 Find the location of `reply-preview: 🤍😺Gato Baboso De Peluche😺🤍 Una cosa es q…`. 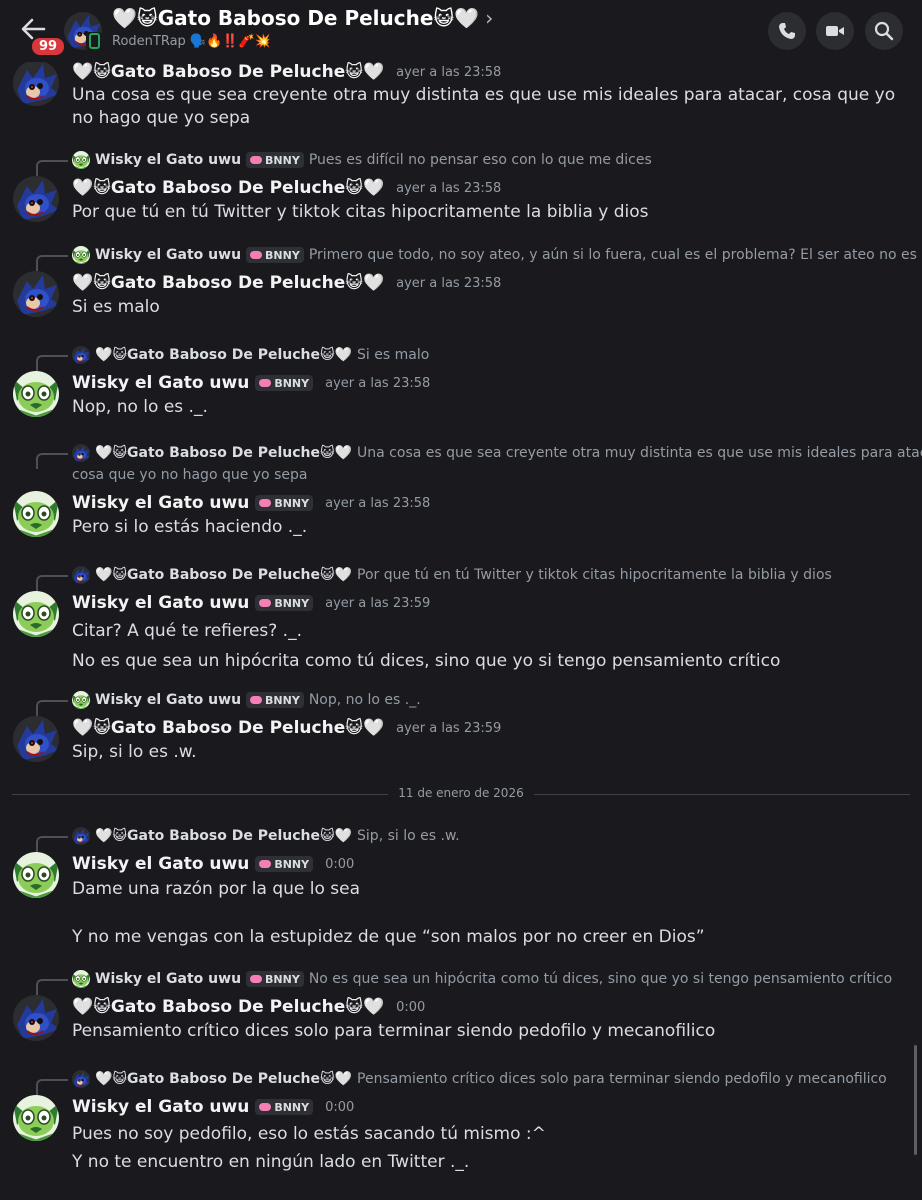

reply-preview: 🤍😺Gato Baboso De Peluche😺🤍 Una cosa es q… is located at coordinates (497, 453).